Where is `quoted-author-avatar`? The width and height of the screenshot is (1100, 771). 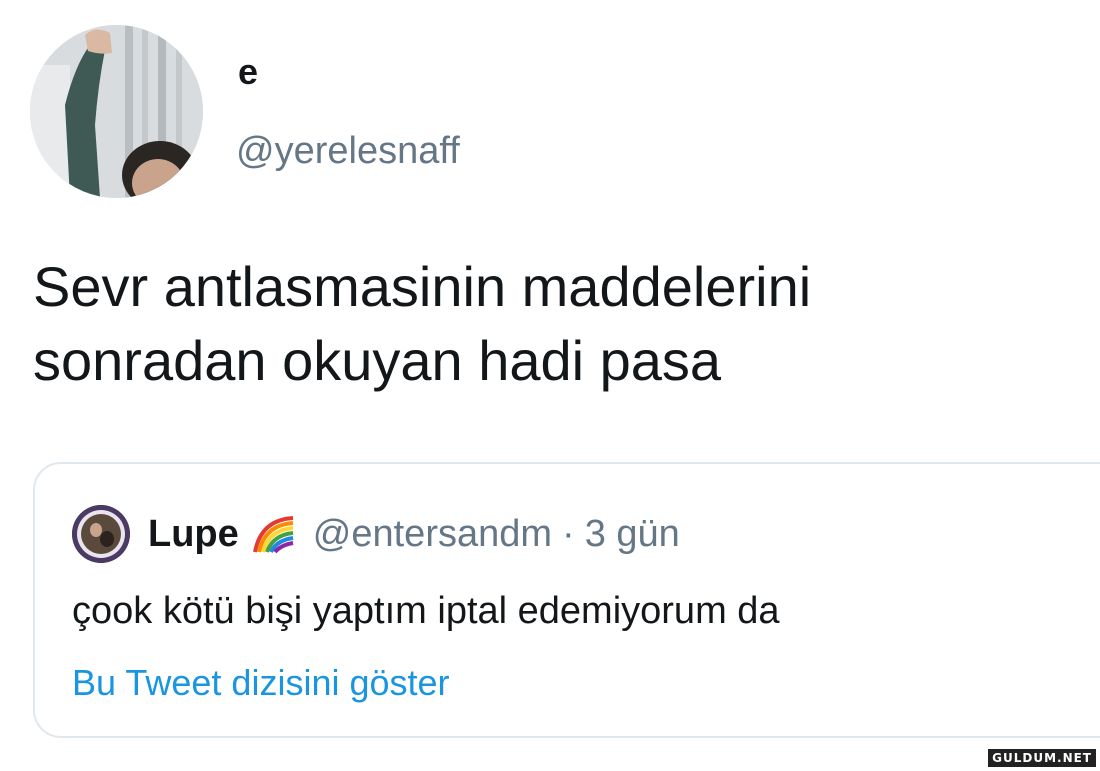 quoted-author-avatar is located at coordinates (101, 534).